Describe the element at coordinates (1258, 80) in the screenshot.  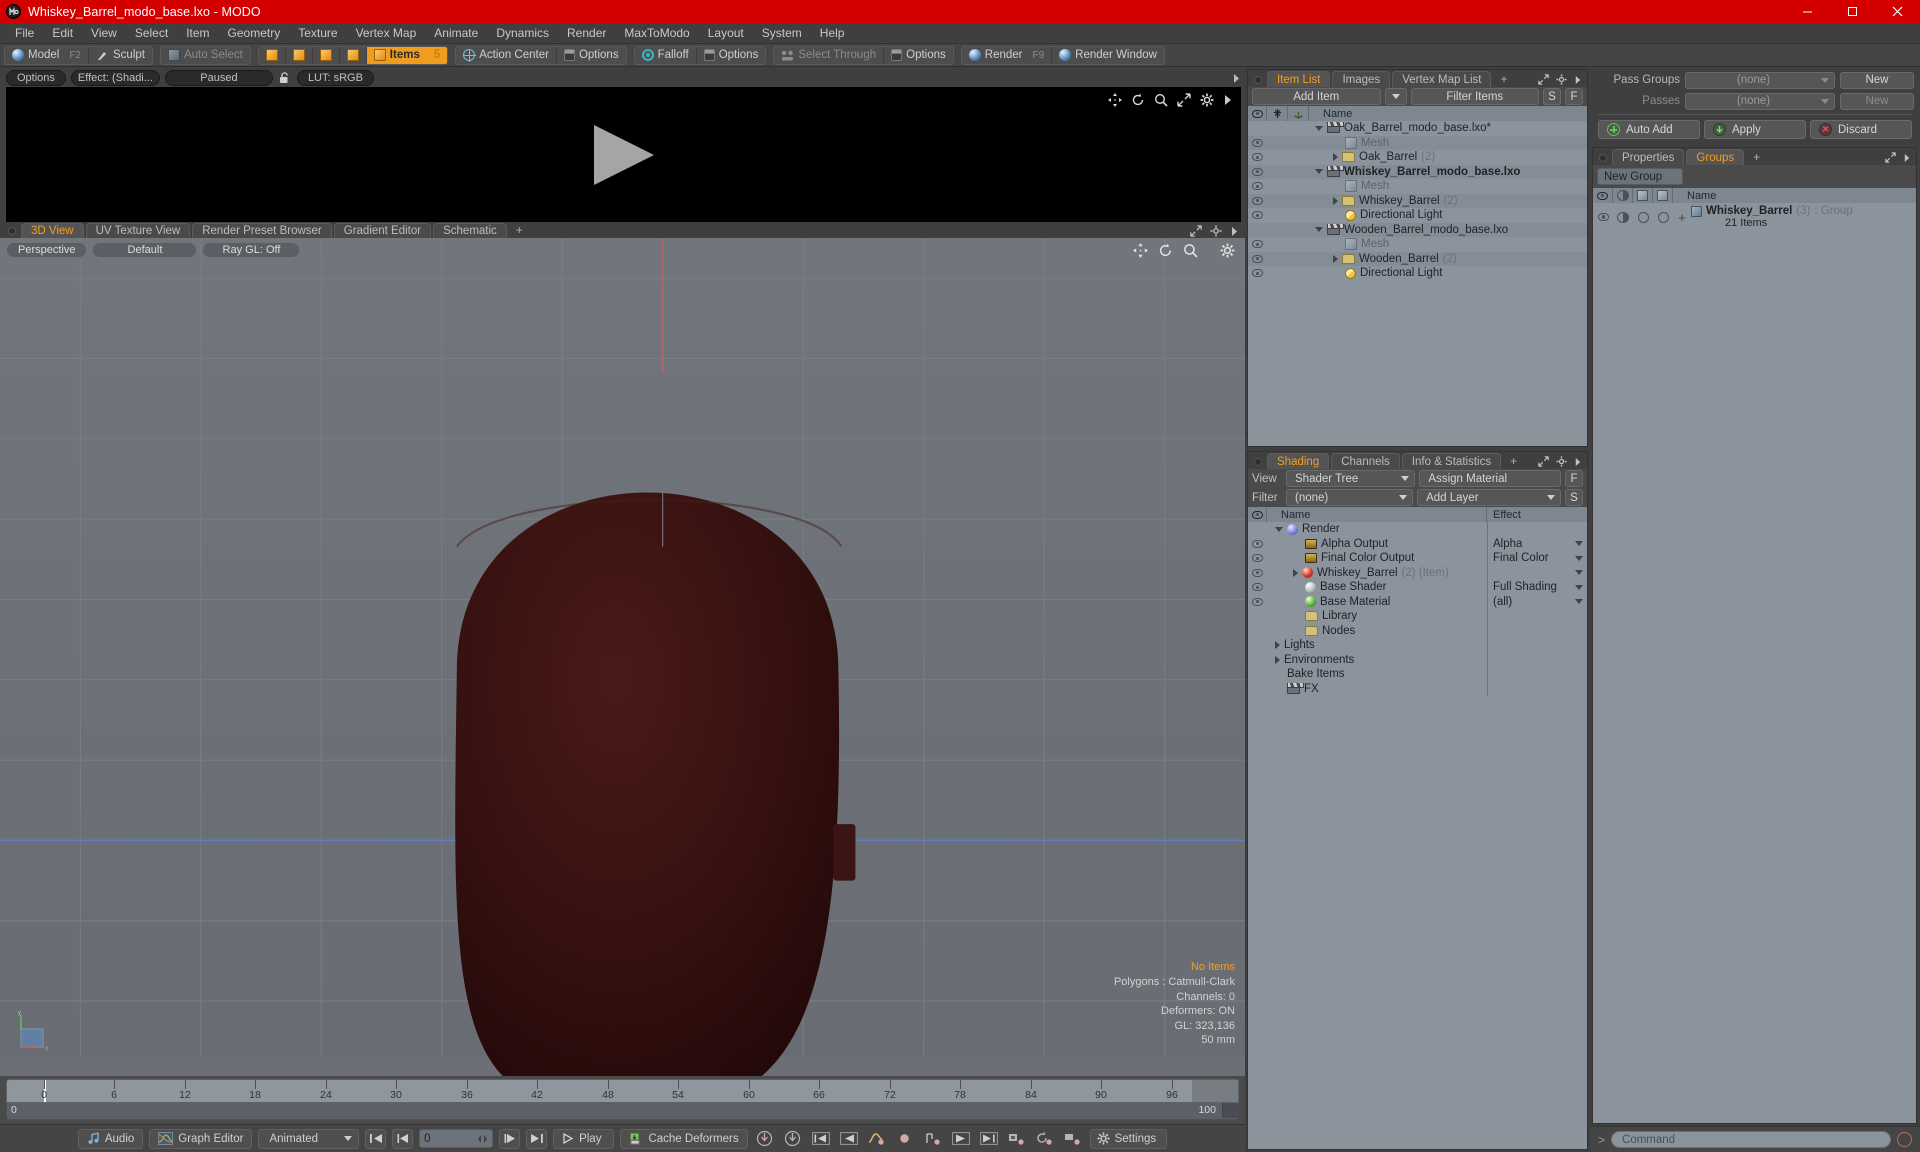
I see `item-list-grip-icon` at that location.